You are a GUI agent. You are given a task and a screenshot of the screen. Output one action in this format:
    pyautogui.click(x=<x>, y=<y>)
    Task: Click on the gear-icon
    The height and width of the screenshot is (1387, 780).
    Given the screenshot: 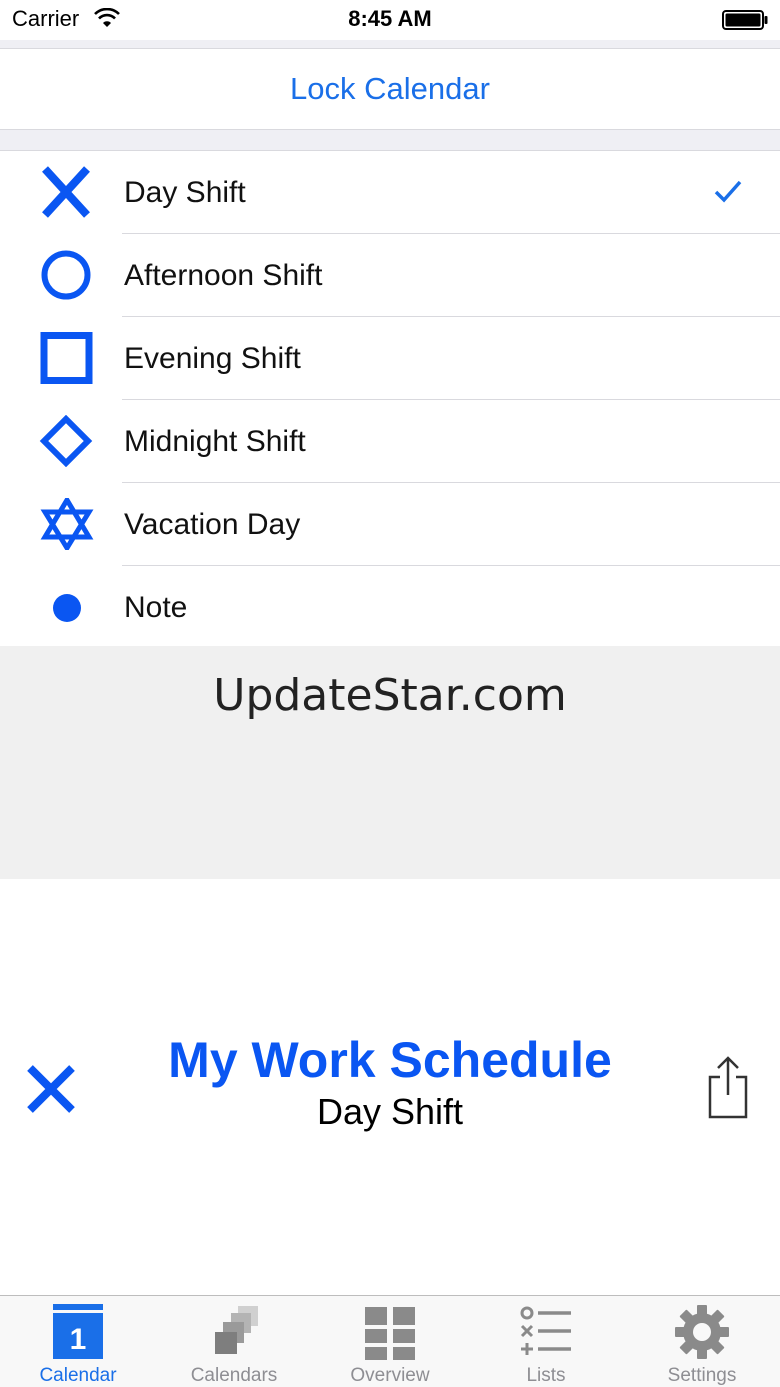 What is the action you would take?
    pyautogui.click(x=702, y=1332)
    